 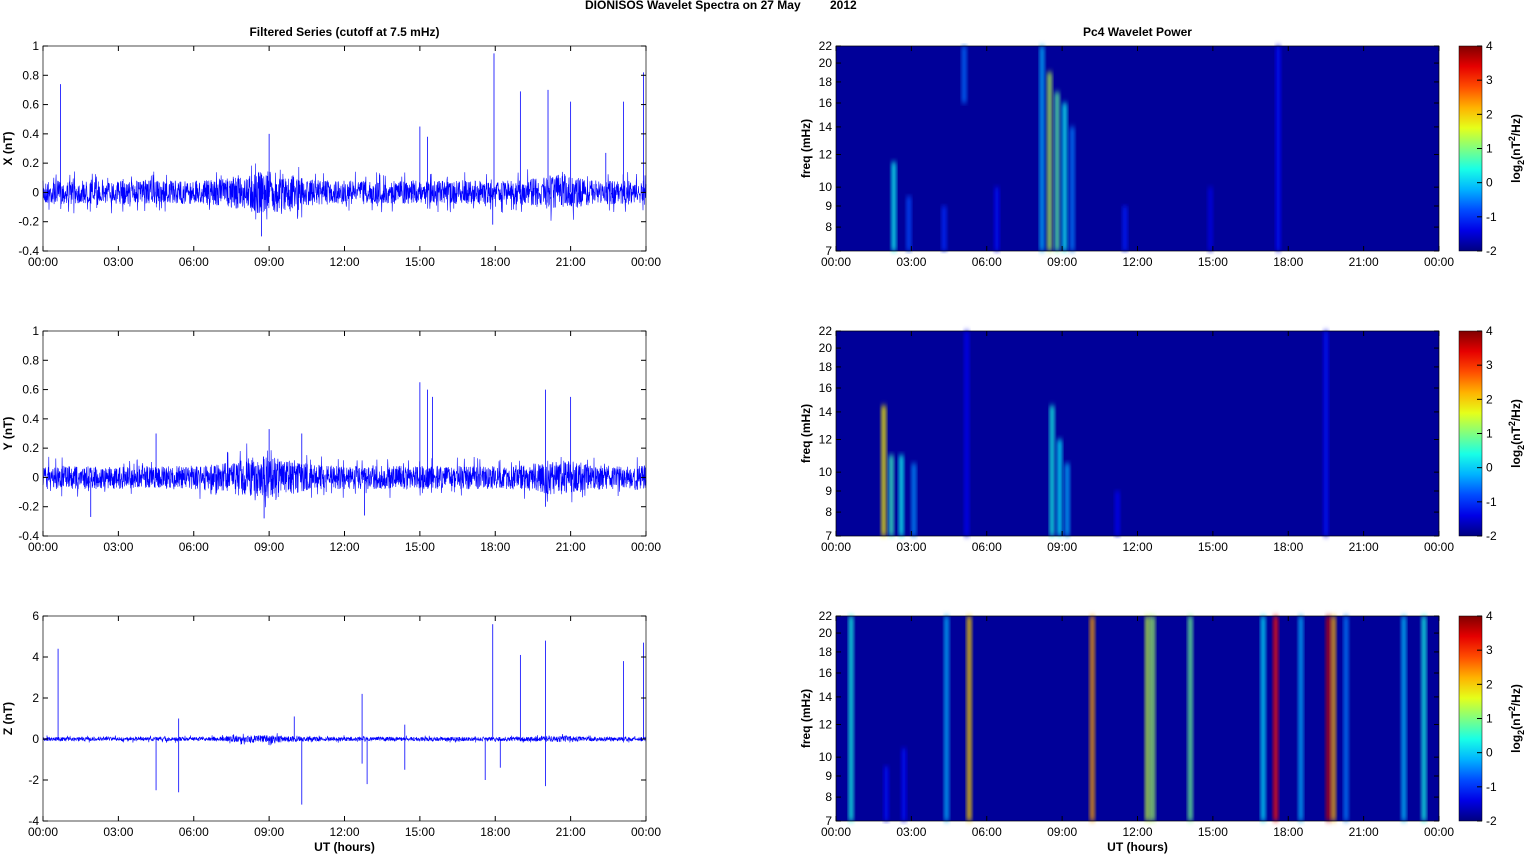 What do you see at coordinates (33, 821) in the screenshot?
I see `y-tick-label: -4` at bounding box center [33, 821].